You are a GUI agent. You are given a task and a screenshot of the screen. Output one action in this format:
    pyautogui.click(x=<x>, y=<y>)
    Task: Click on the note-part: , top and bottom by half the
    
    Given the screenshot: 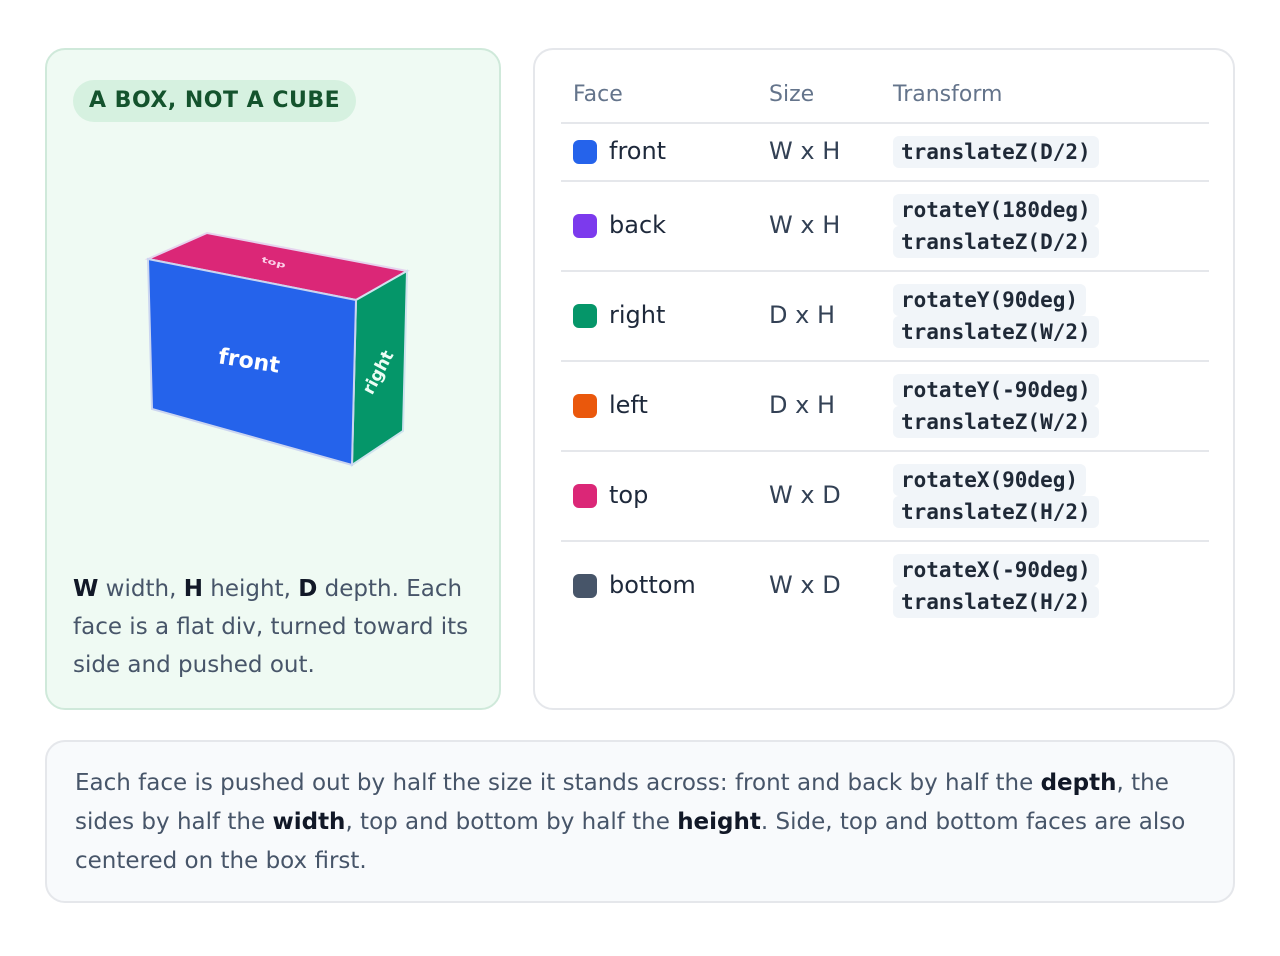 What is the action you would take?
    pyautogui.click(x=511, y=822)
    